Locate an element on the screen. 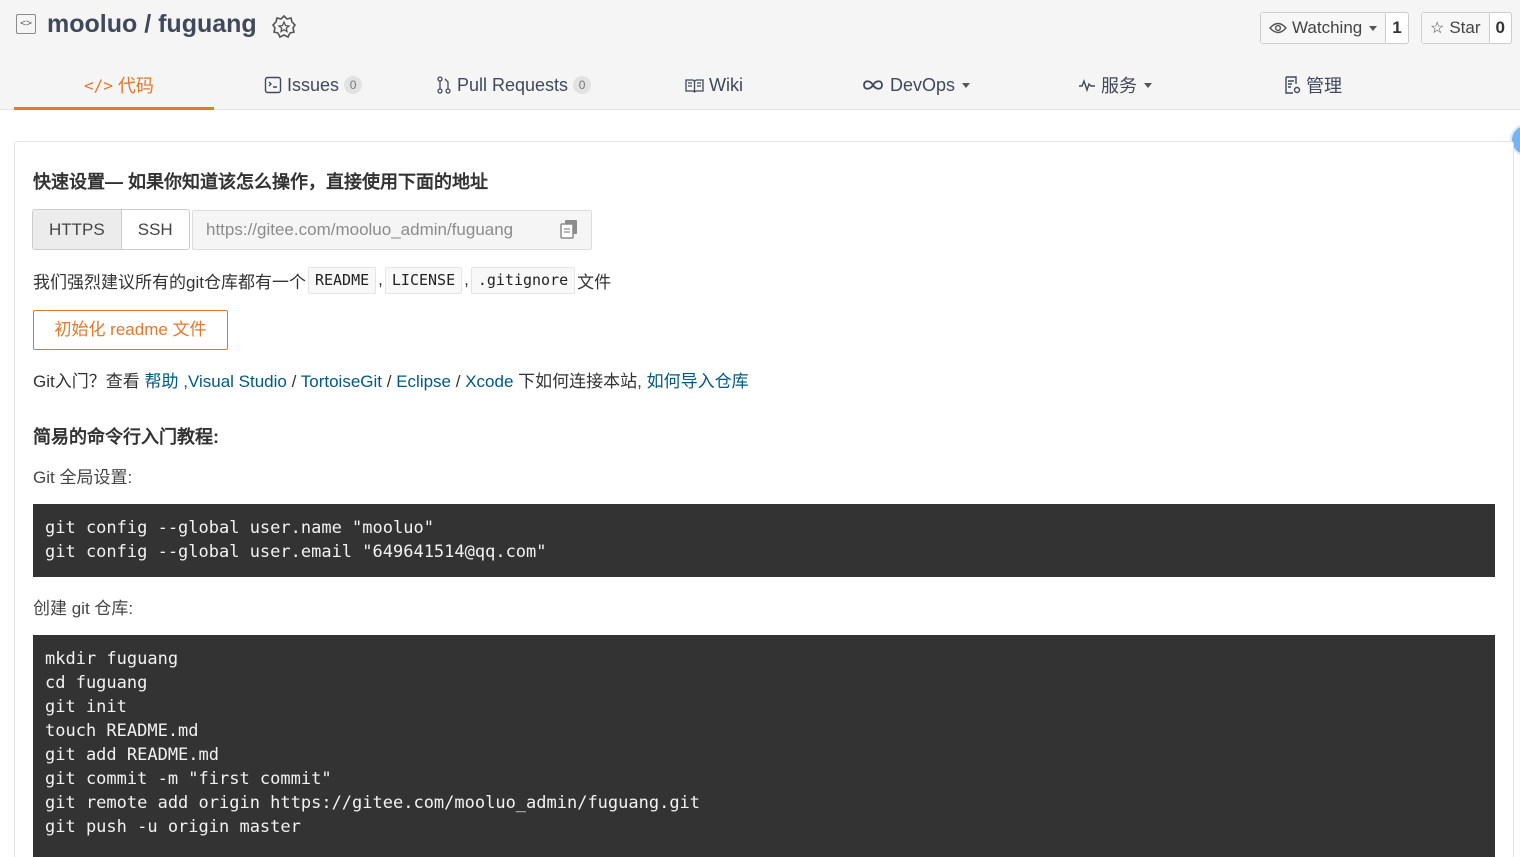 The height and width of the screenshot is (857, 1520). help-link: 帮助 is located at coordinates (161, 381).